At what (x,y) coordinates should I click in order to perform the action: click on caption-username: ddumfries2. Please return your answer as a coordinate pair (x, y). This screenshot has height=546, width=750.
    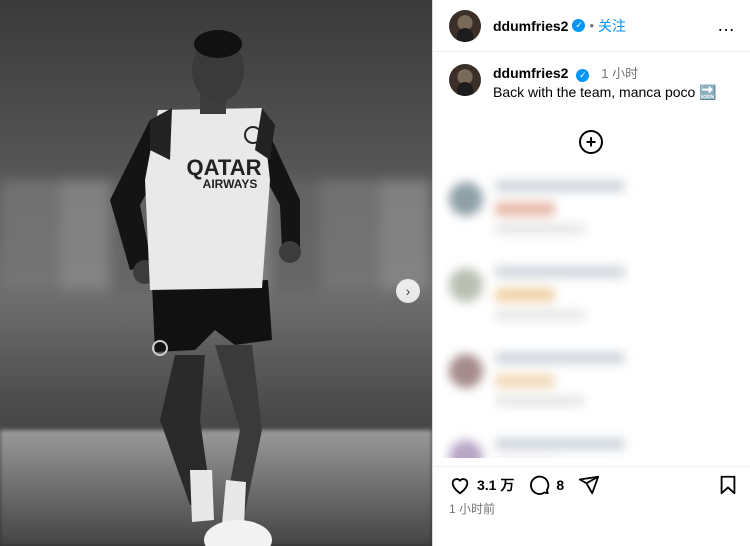
    Looking at the image, I should click on (530, 73).